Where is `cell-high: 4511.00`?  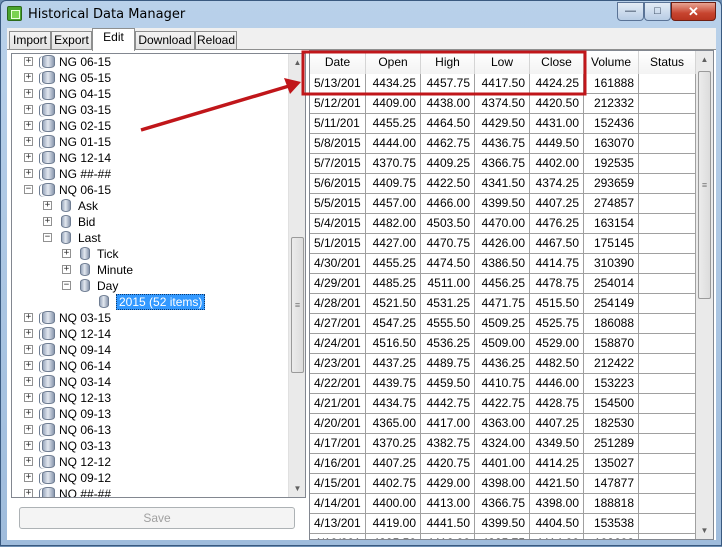 cell-high: 4511.00 is located at coordinates (448, 284).